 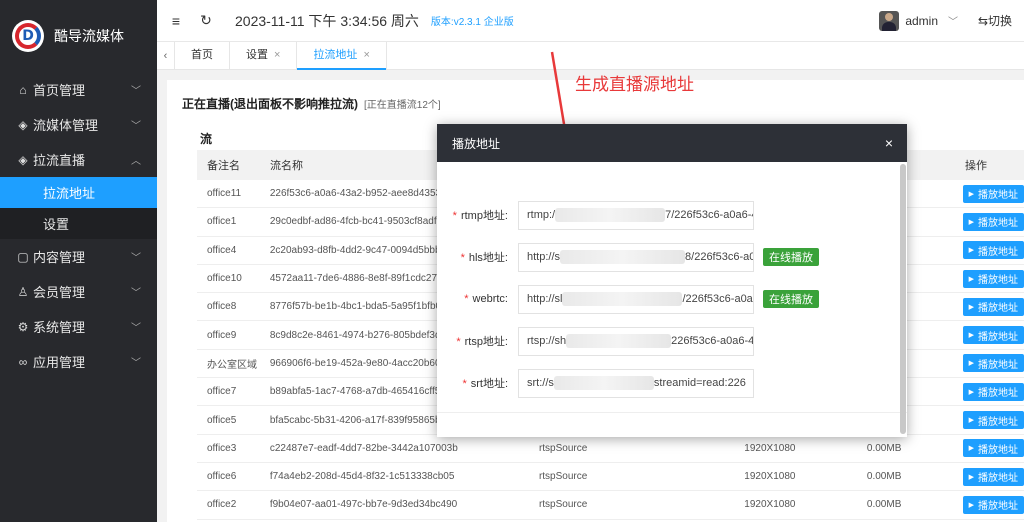 I want to click on user-menu: admin ﹀, so click(x=918, y=20).